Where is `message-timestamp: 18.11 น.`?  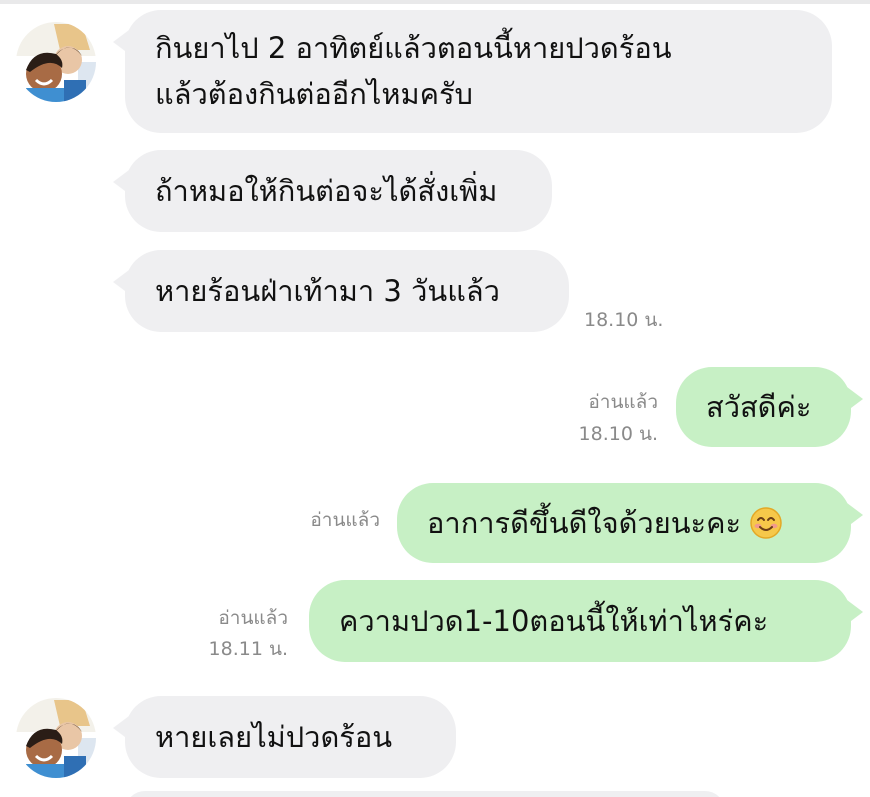
message-timestamp: 18.11 น. is located at coordinates (248, 649).